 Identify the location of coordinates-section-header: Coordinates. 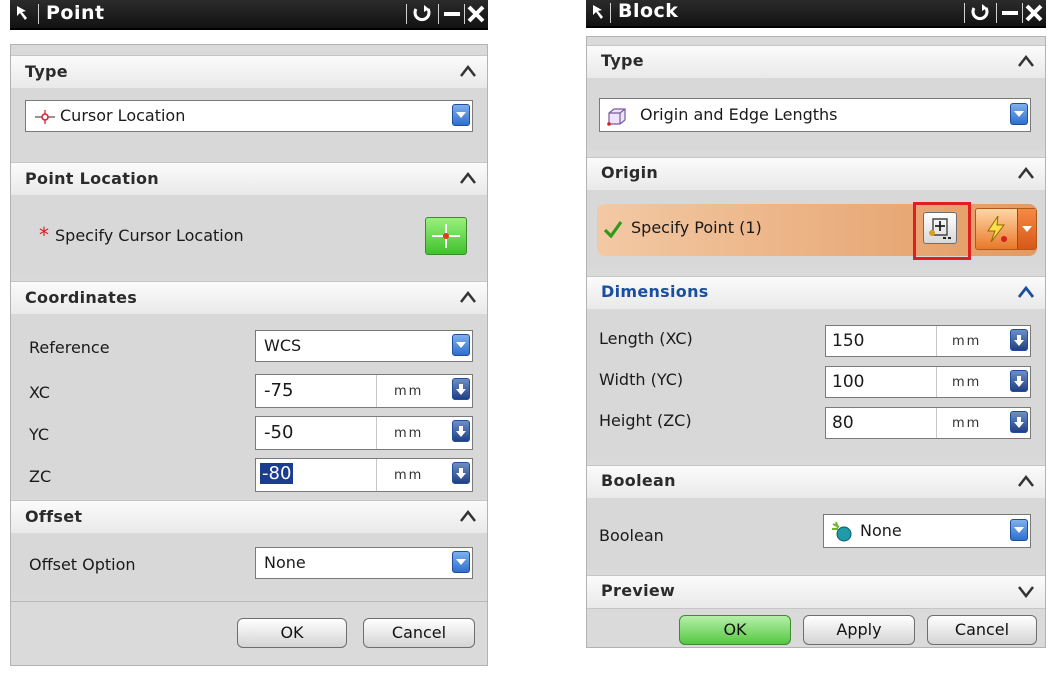
(249, 298).